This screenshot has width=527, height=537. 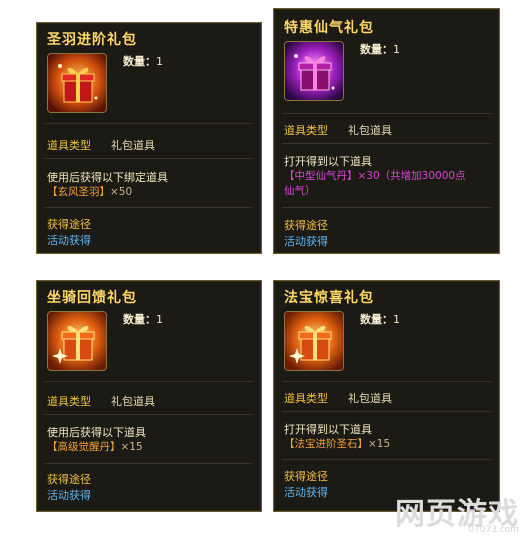 What do you see at coordinates (95, 447) in the screenshot?
I see `reward-item: 【高级觉醒丹】×15` at bounding box center [95, 447].